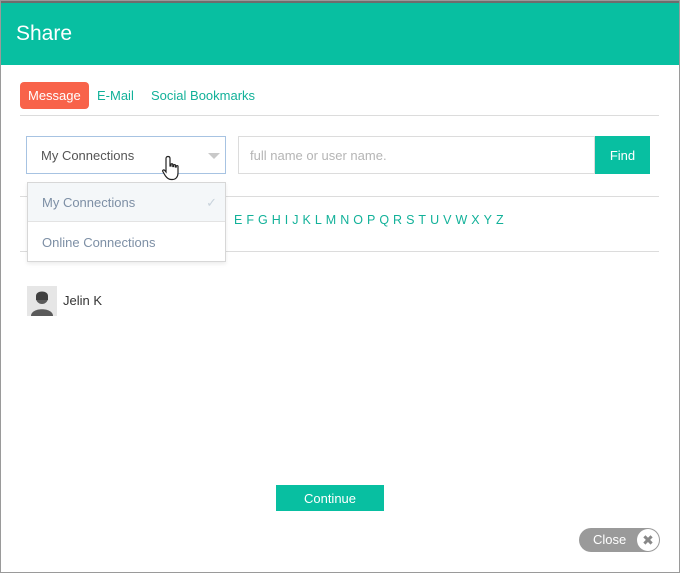  I want to click on alphabet-letter-q: Q, so click(384, 220).